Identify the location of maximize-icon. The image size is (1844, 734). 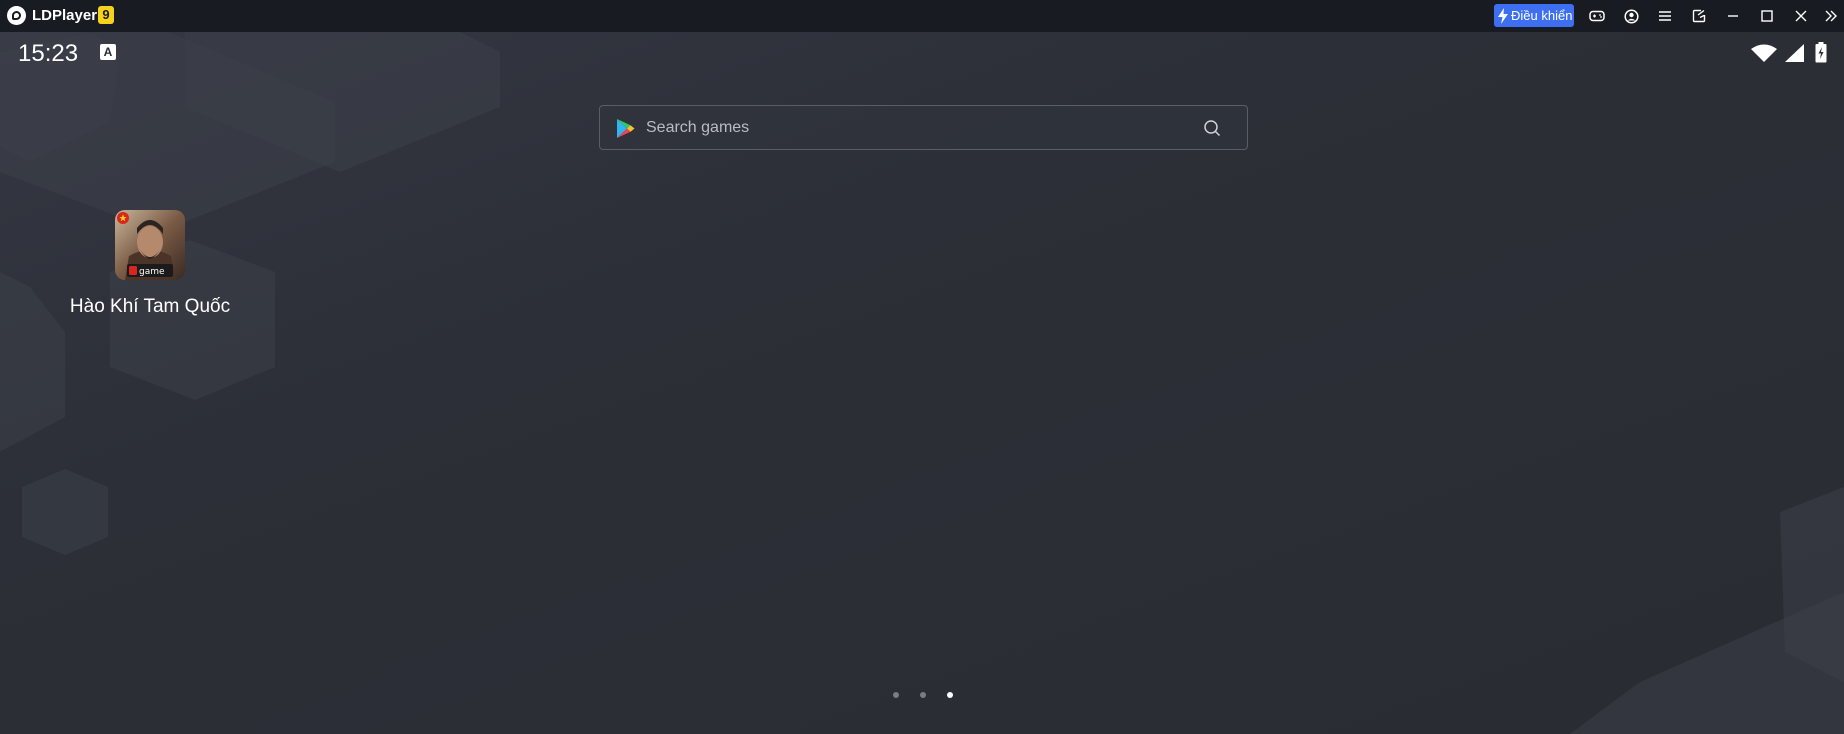
(1767, 16).